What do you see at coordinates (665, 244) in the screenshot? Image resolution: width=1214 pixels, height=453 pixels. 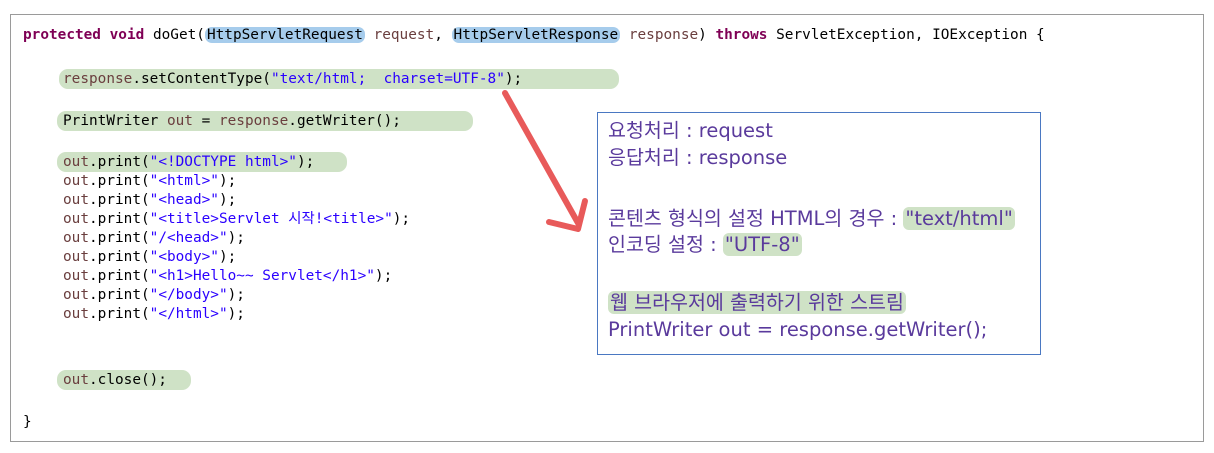 I see `encoding-label: 인코딩 설정 :` at bounding box center [665, 244].